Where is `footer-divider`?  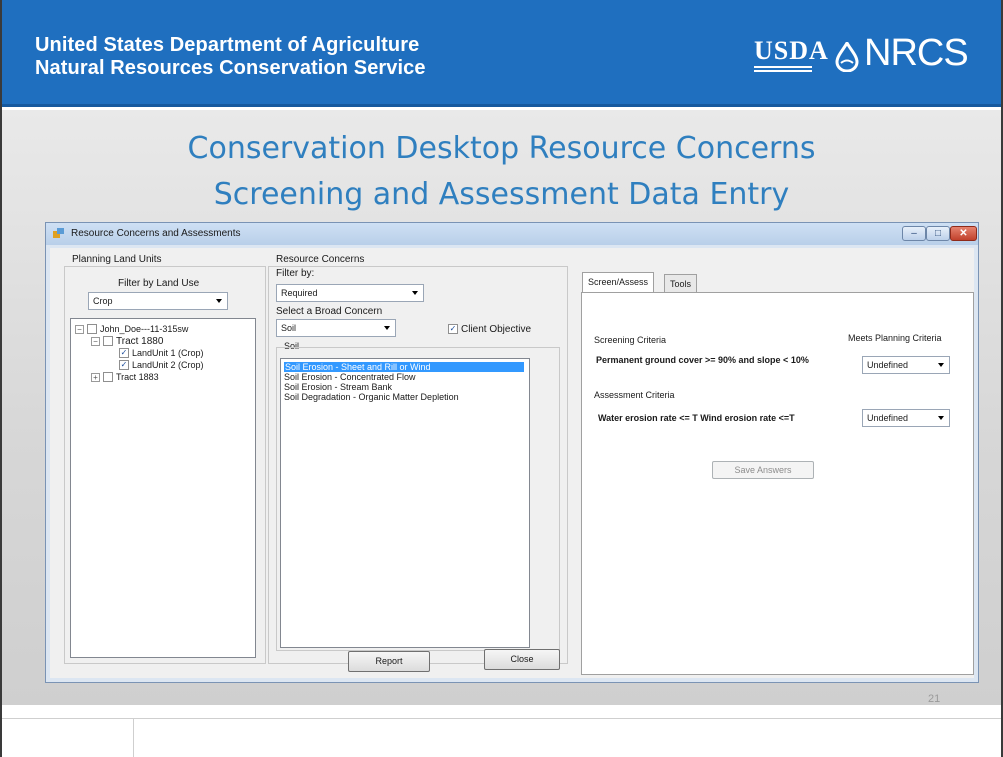 footer-divider is located at coordinates (501, 718).